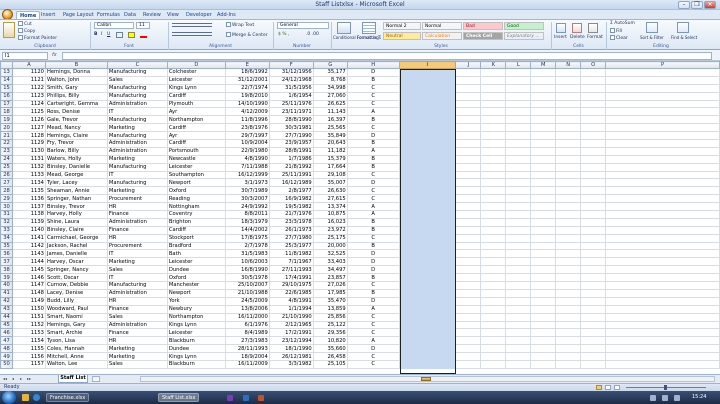  I want to click on fx-icon: fx, so click(54, 55).